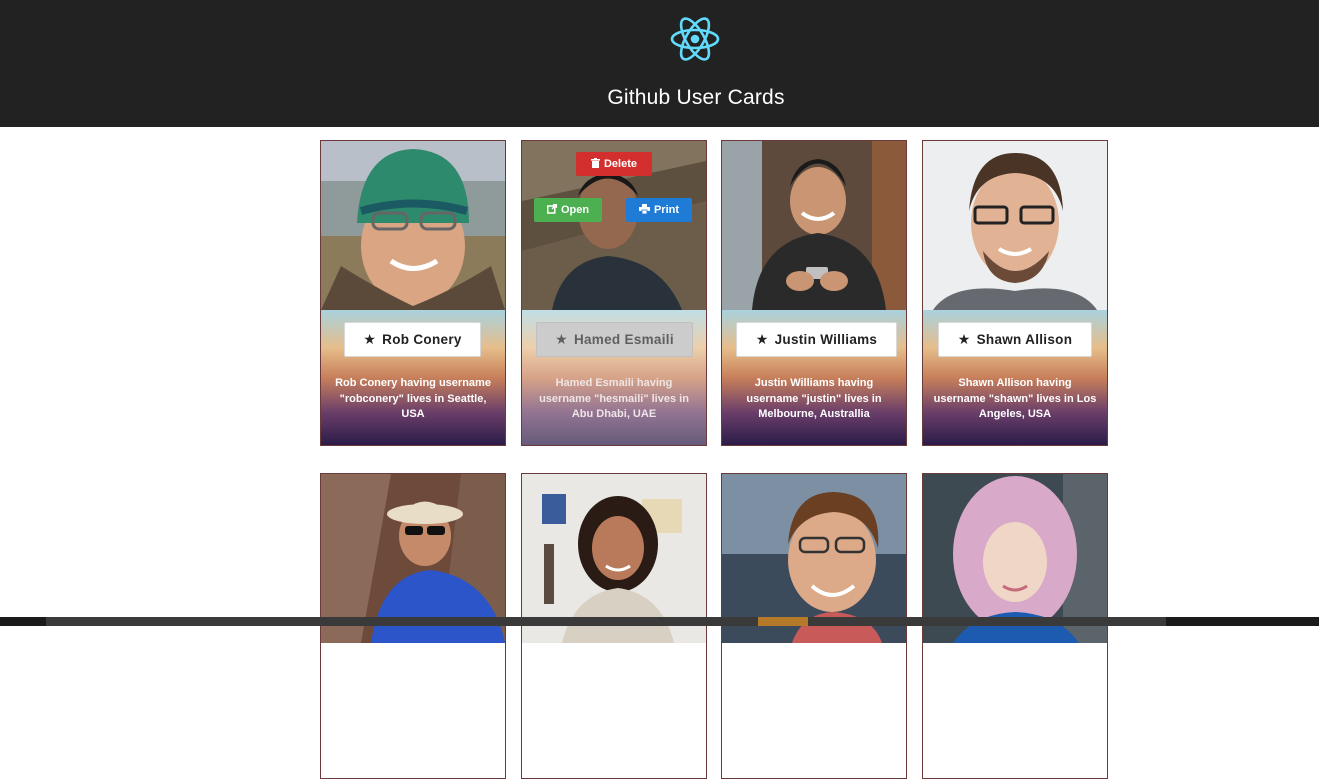 The image size is (1319, 779). What do you see at coordinates (695, 39) in the screenshot?
I see `react-logo-icon` at bounding box center [695, 39].